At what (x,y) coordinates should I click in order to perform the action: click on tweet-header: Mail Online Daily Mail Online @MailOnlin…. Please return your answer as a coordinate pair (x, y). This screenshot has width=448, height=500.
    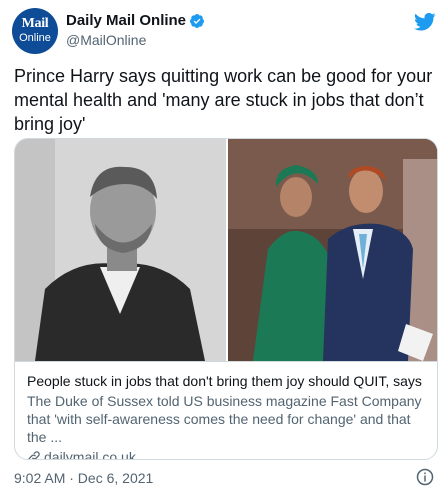
    Looking at the image, I should click on (224, 32).